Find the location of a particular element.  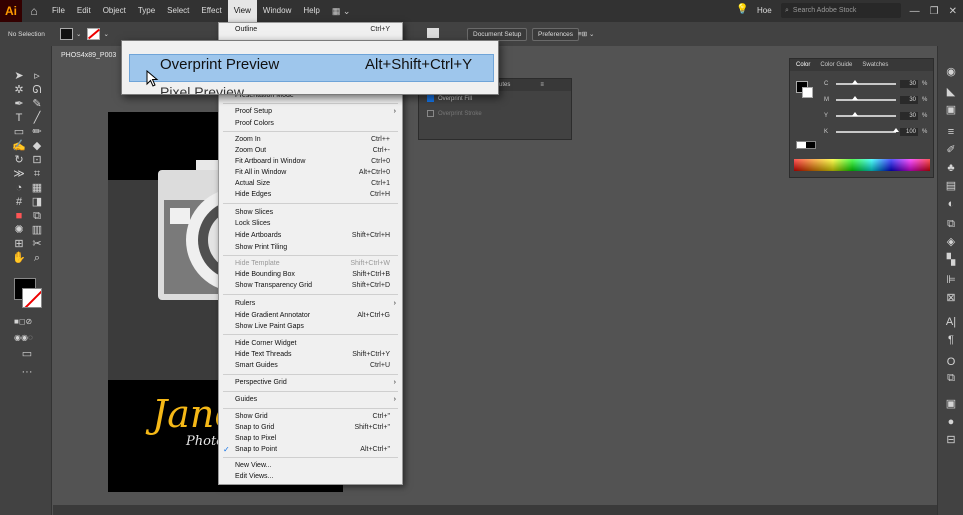

stroke-icon: ≡ is located at coordinates (951, 132).